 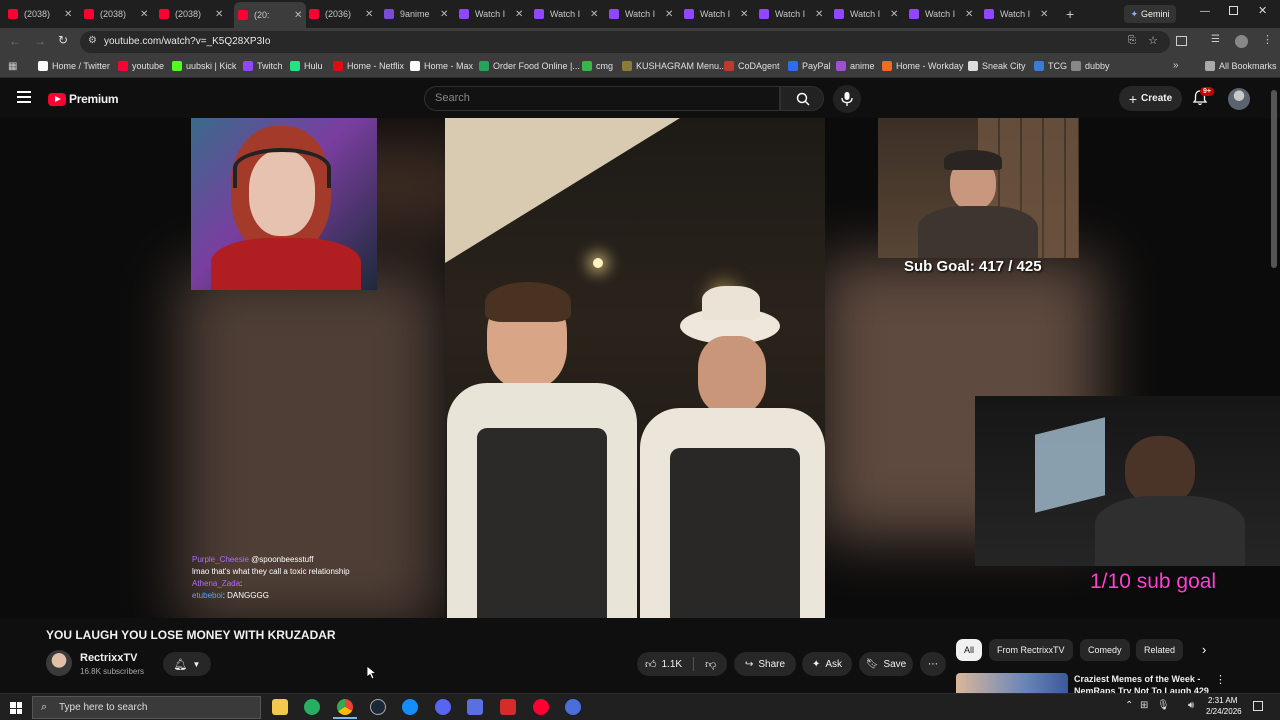 What do you see at coordinates (541, 707) in the screenshot?
I see `youtube-app-icon` at bounding box center [541, 707].